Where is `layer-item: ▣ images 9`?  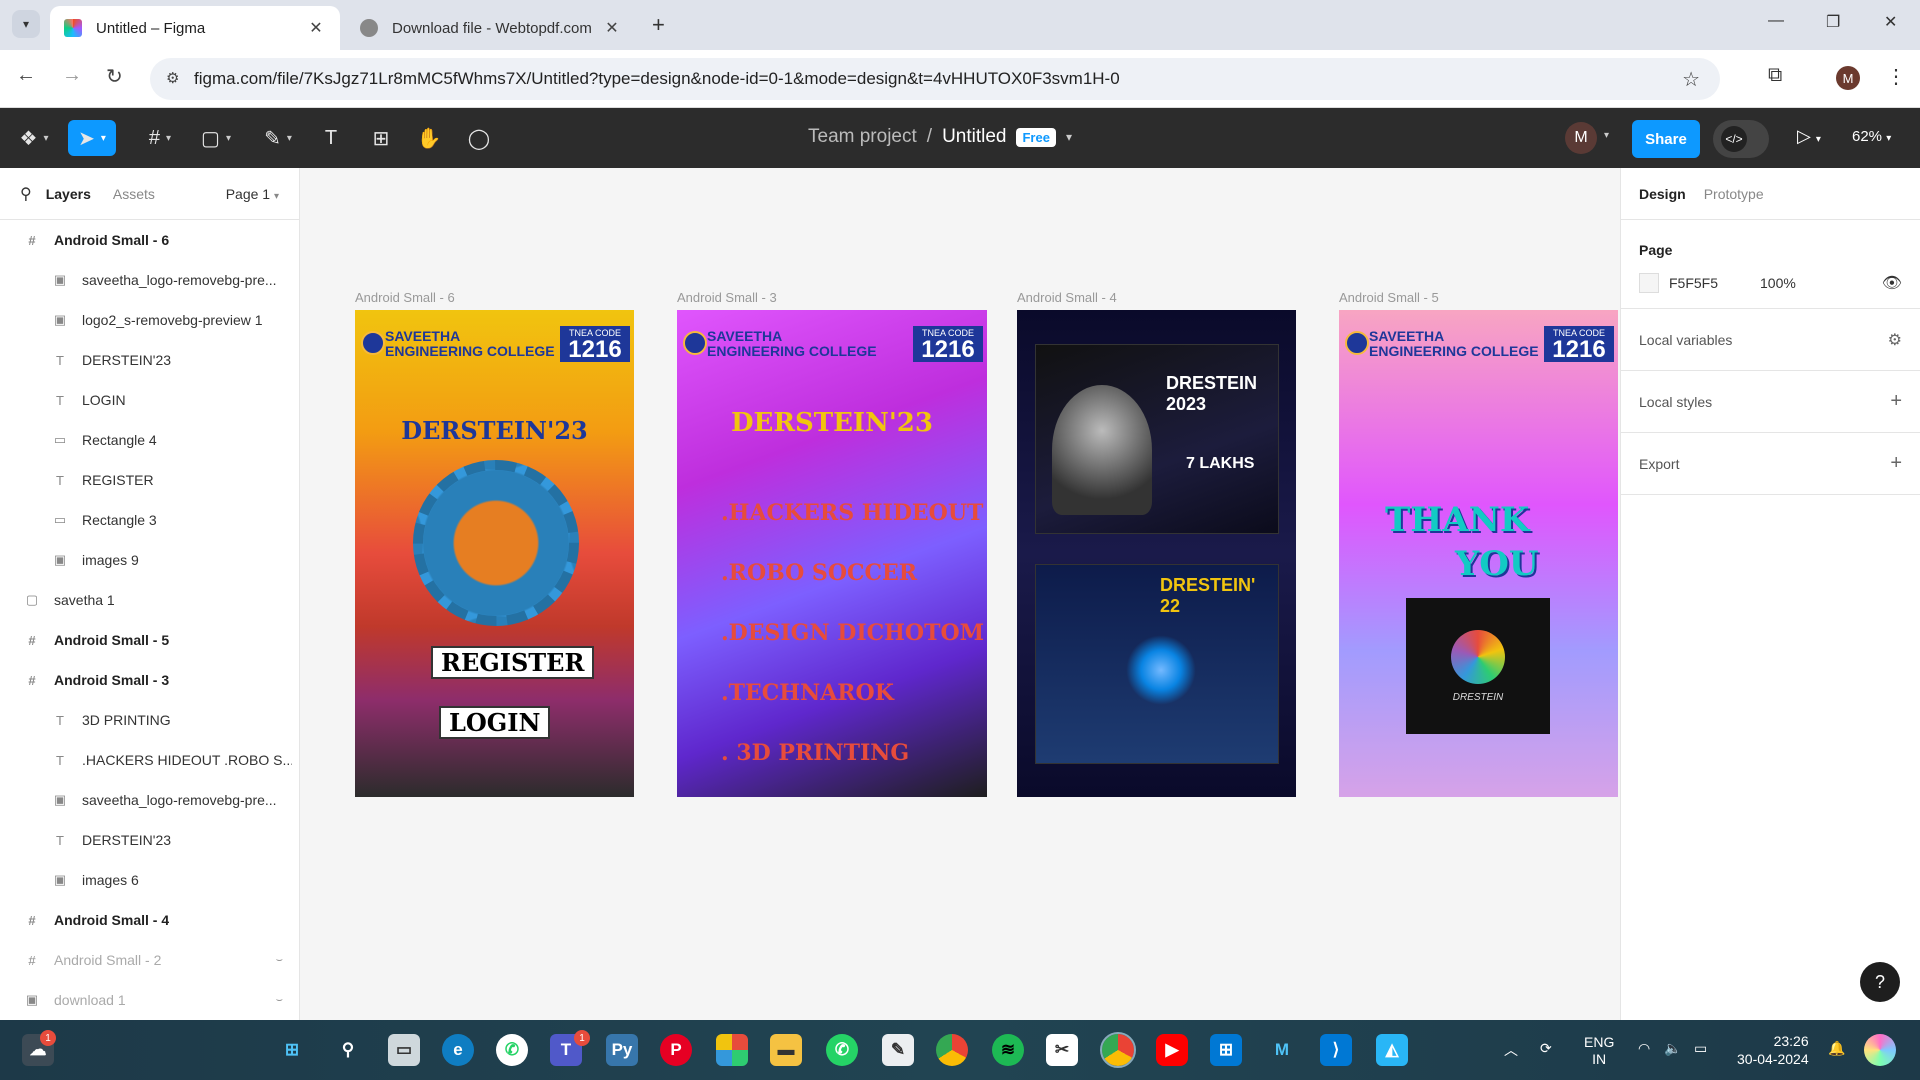
layer-item: ▣ images 9 is located at coordinates (149, 560).